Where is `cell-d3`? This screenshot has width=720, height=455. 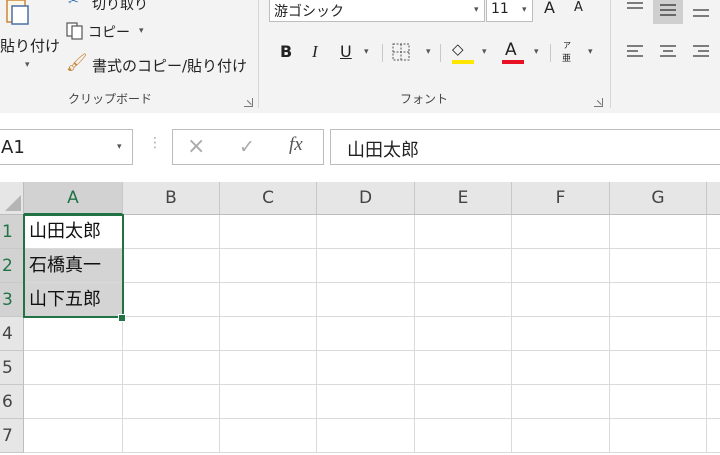 cell-d3 is located at coordinates (366, 300).